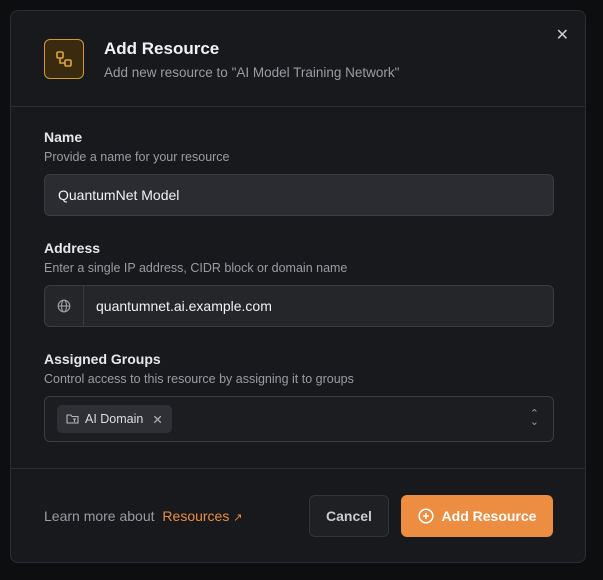 This screenshot has height=580, width=603. Describe the element at coordinates (425, 516) in the screenshot. I see `plus-circle-icon` at that location.